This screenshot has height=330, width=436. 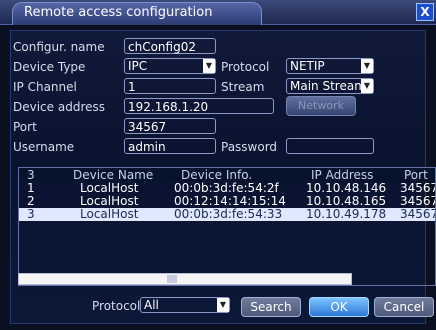 I want to click on username-label: Username, so click(x=44, y=147).